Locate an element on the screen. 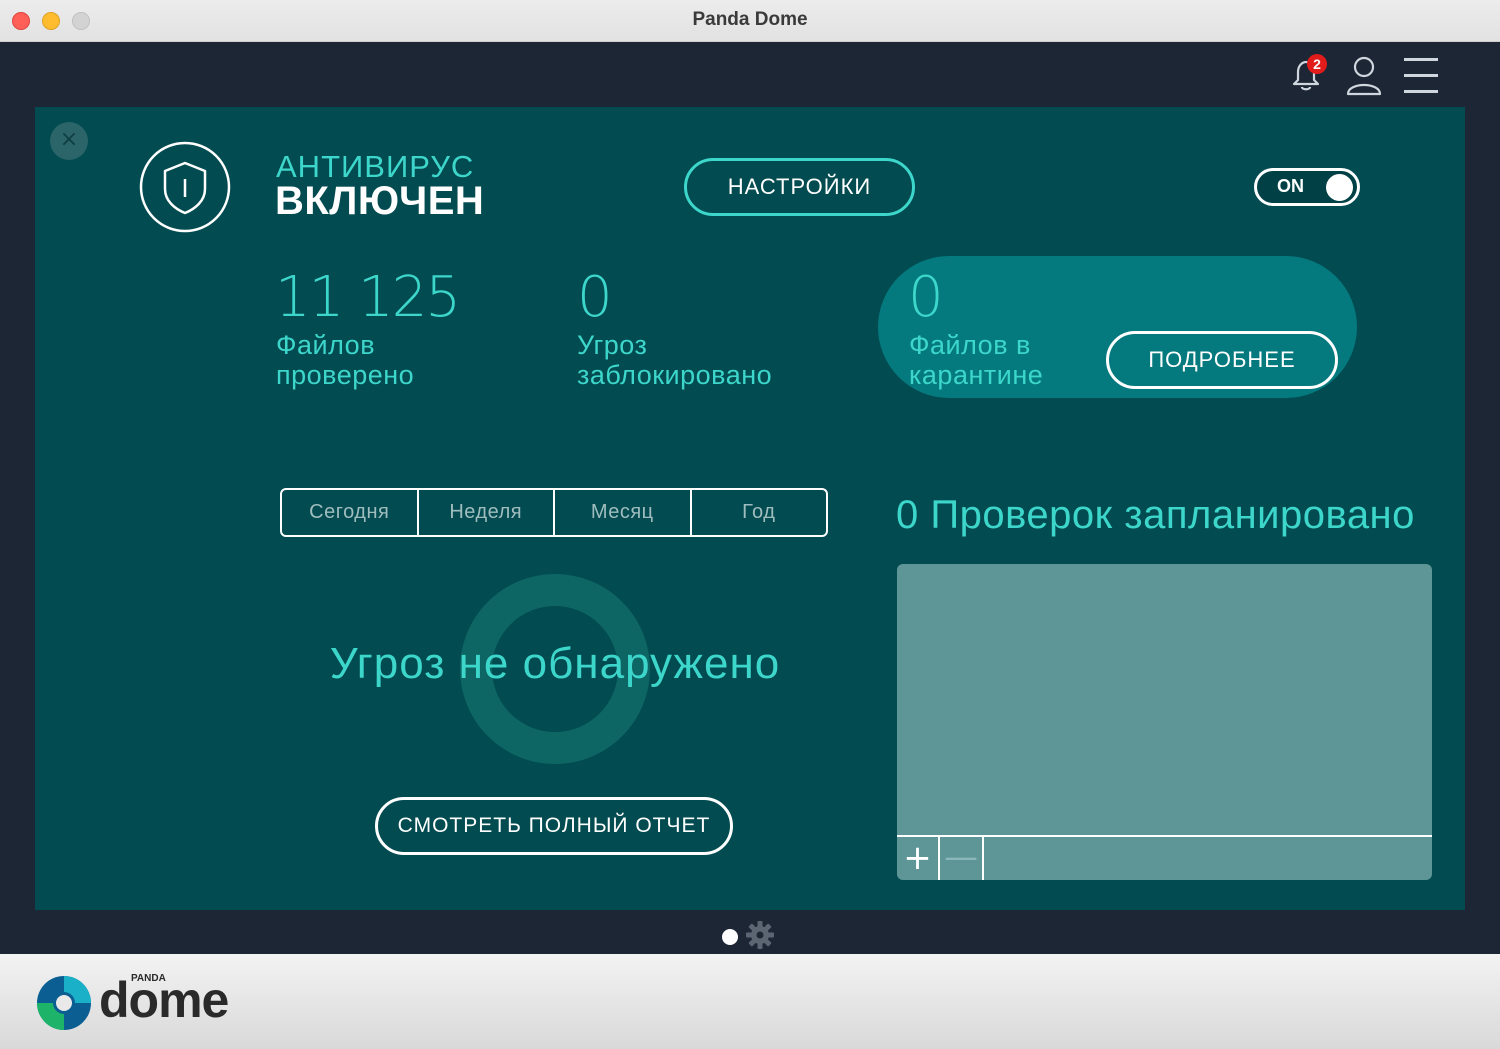 This screenshot has height=1049, width=1500. period-tabs: Сегодня Неделя Месяц Год is located at coordinates (554, 512).